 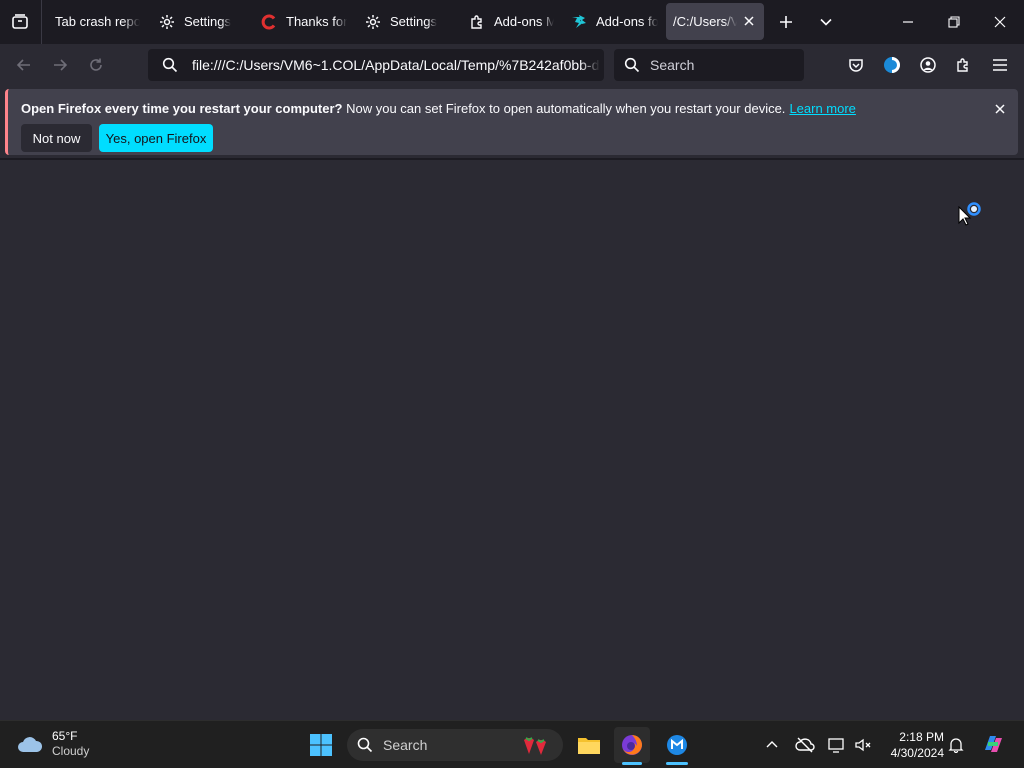 What do you see at coordinates (579, 22) in the screenshot?
I see `addons-site-icon` at bounding box center [579, 22].